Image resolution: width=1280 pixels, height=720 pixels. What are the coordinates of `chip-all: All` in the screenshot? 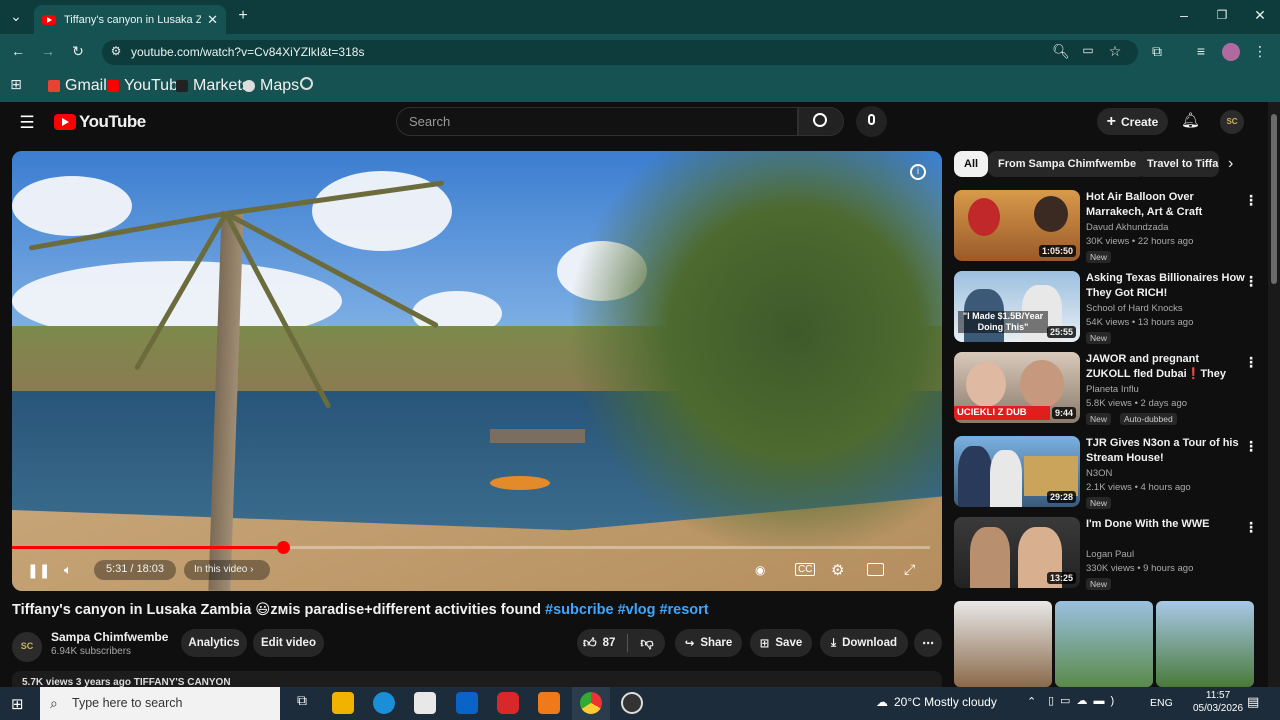 It's located at (971, 164).